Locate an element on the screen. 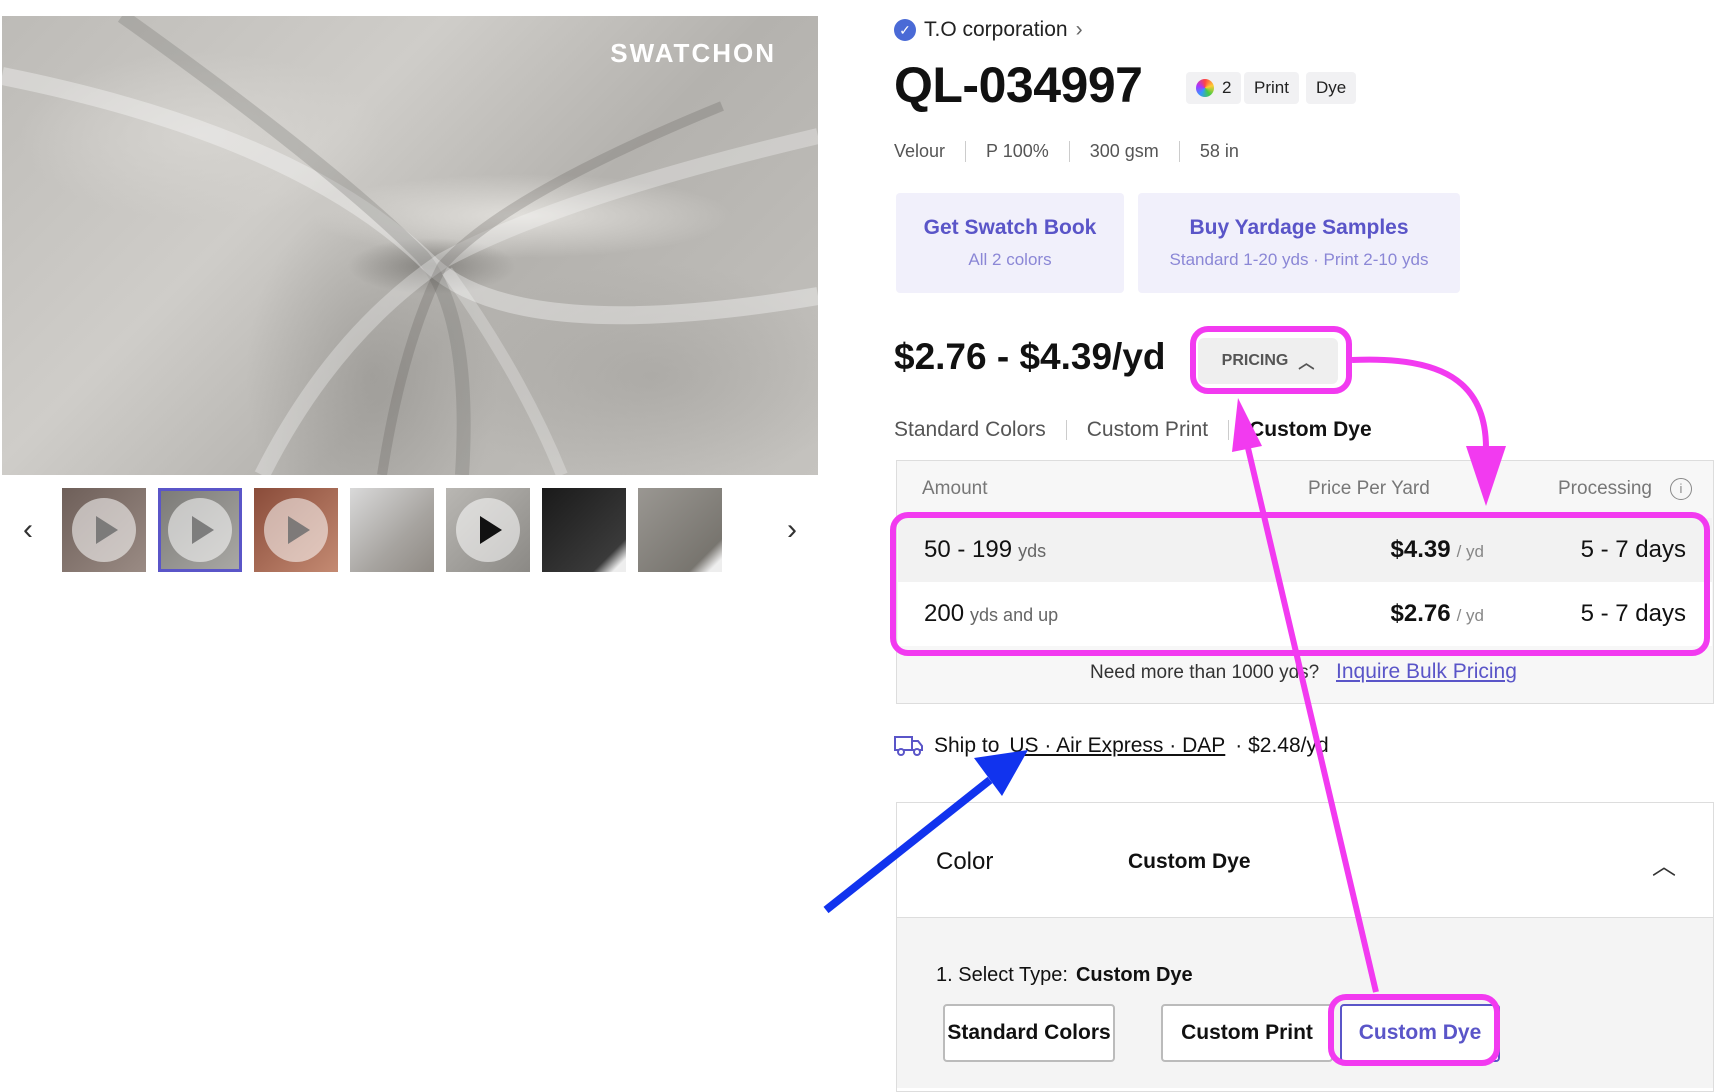  color-wheel-icon is located at coordinates (1205, 88).